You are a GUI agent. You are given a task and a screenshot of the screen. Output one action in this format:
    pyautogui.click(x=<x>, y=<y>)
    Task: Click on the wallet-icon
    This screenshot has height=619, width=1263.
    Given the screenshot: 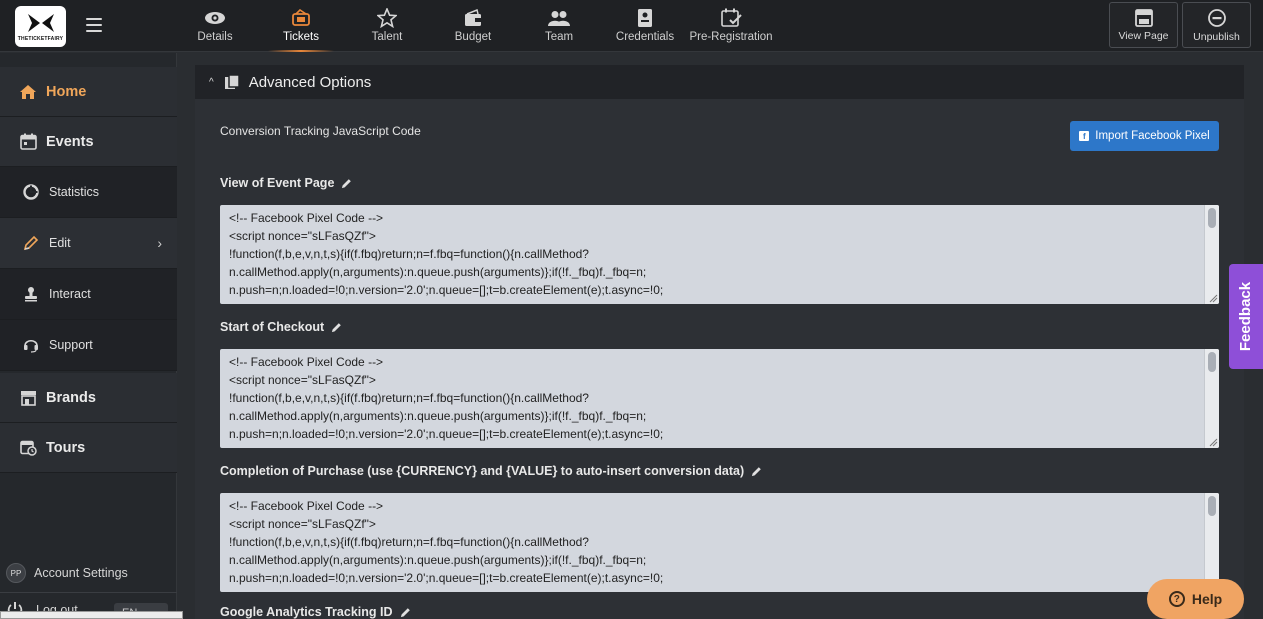 What is the action you would take?
    pyautogui.click(x=473, y=18)
    